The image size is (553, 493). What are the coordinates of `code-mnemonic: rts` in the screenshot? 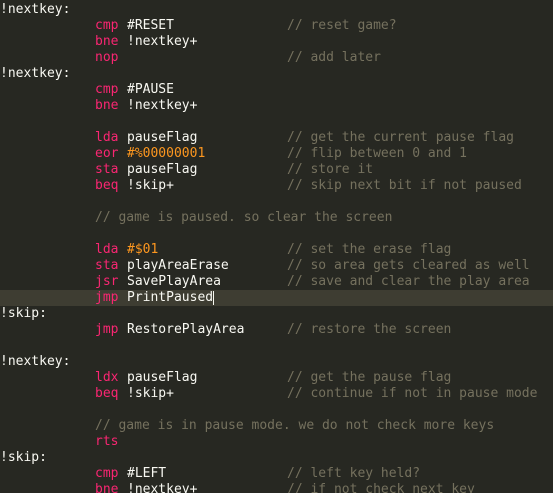 It's located at (107, 441).